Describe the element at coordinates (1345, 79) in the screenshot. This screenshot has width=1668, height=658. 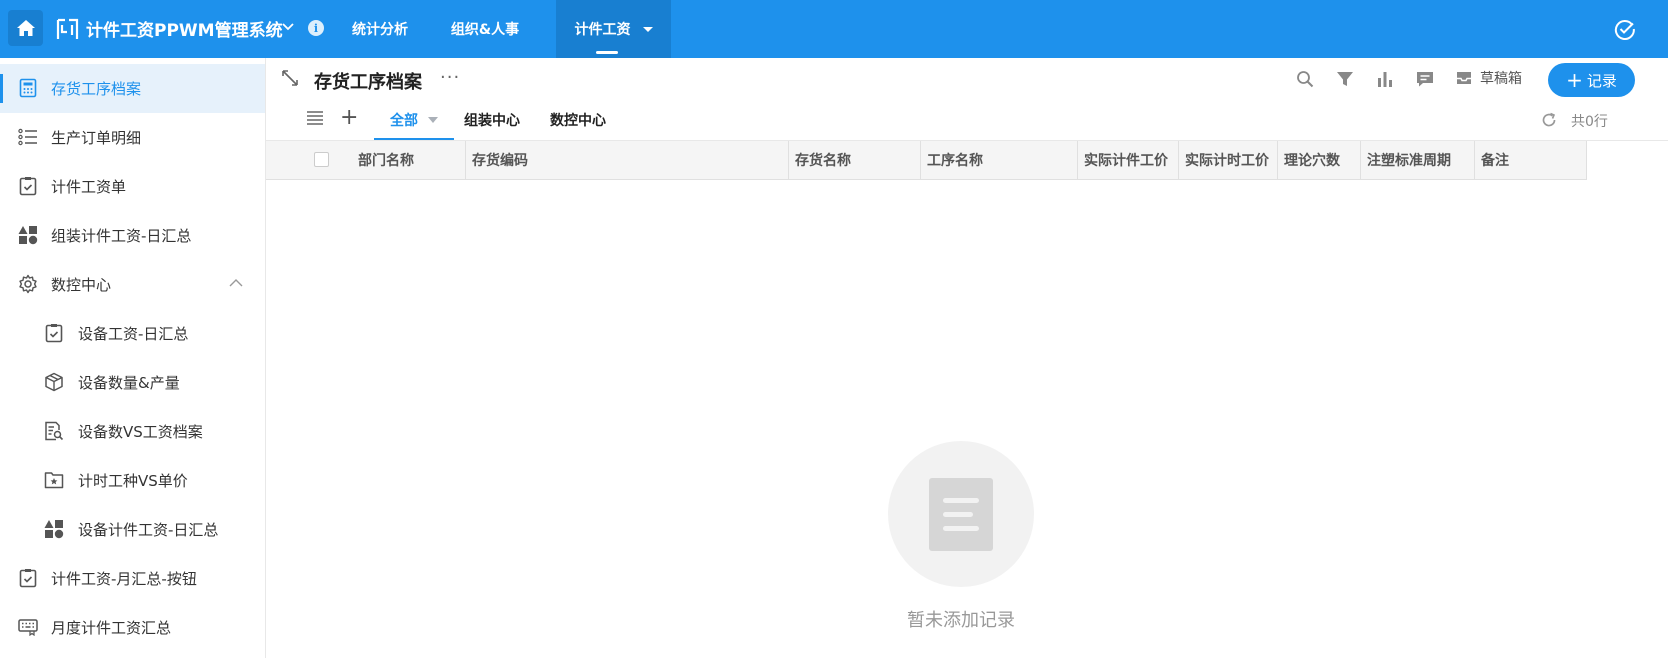
I see `filter-icon` at that location.